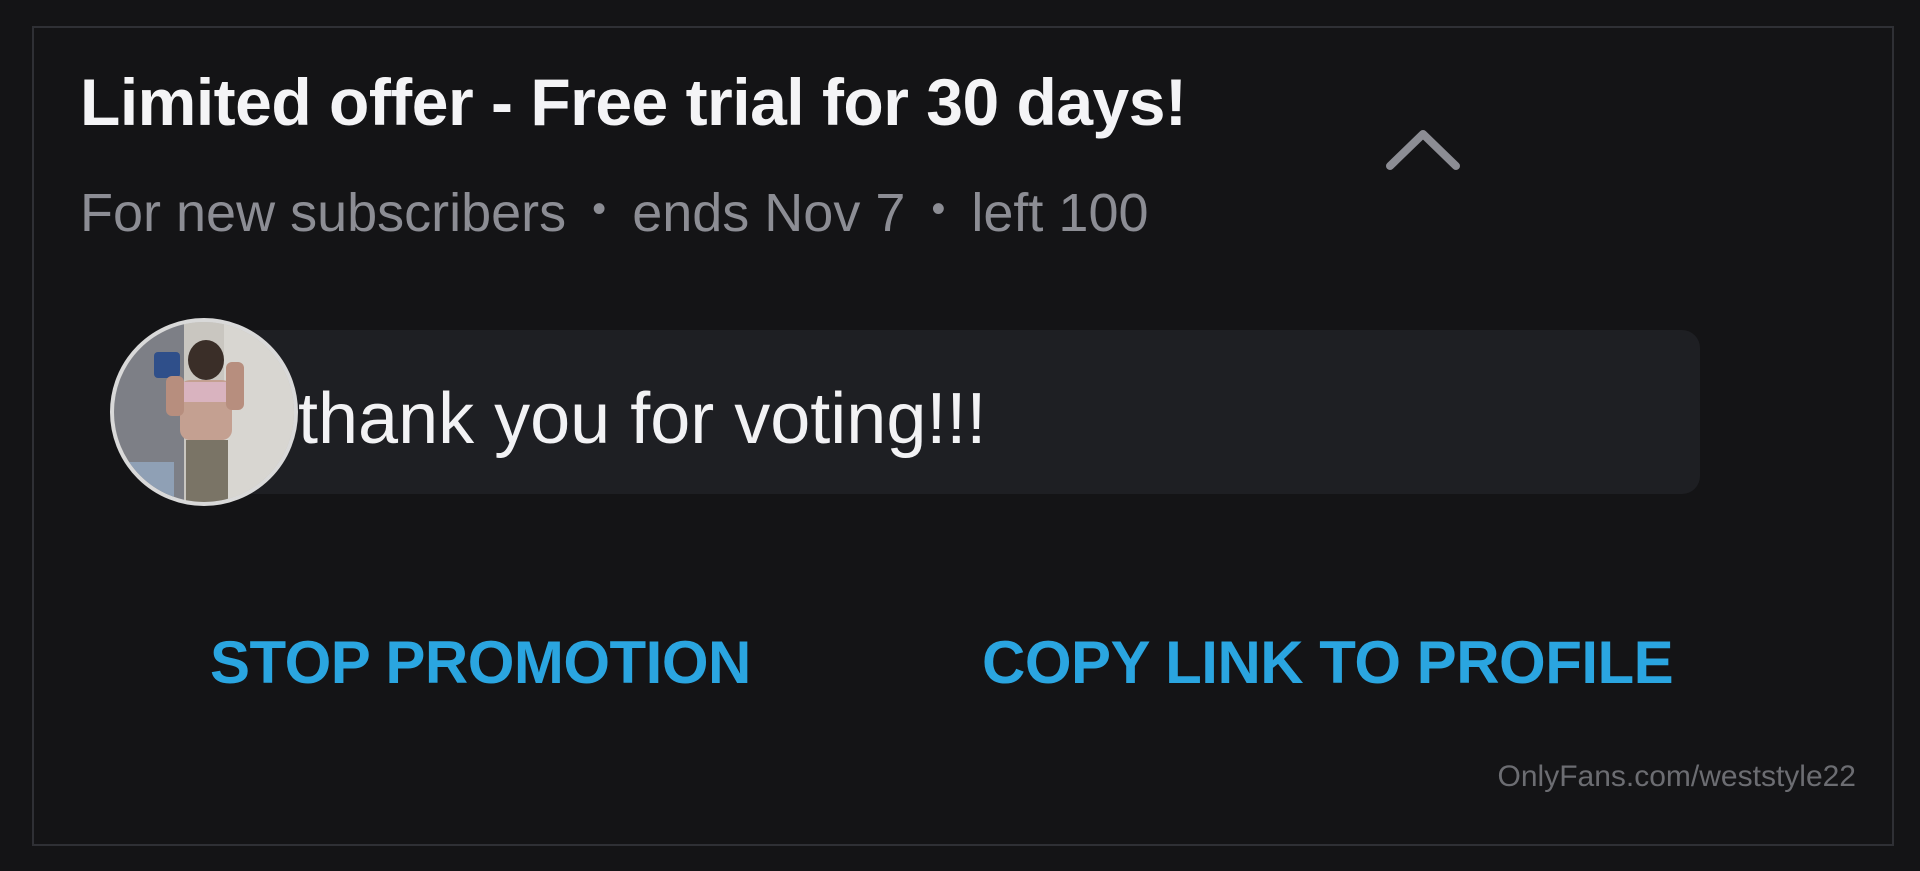 This screenshot has height=871, width=1920. What do you see at coordinates (323, 213) in the screenshot?
I see `audience-label: For new subscribers` at bounding box center [323, 213].